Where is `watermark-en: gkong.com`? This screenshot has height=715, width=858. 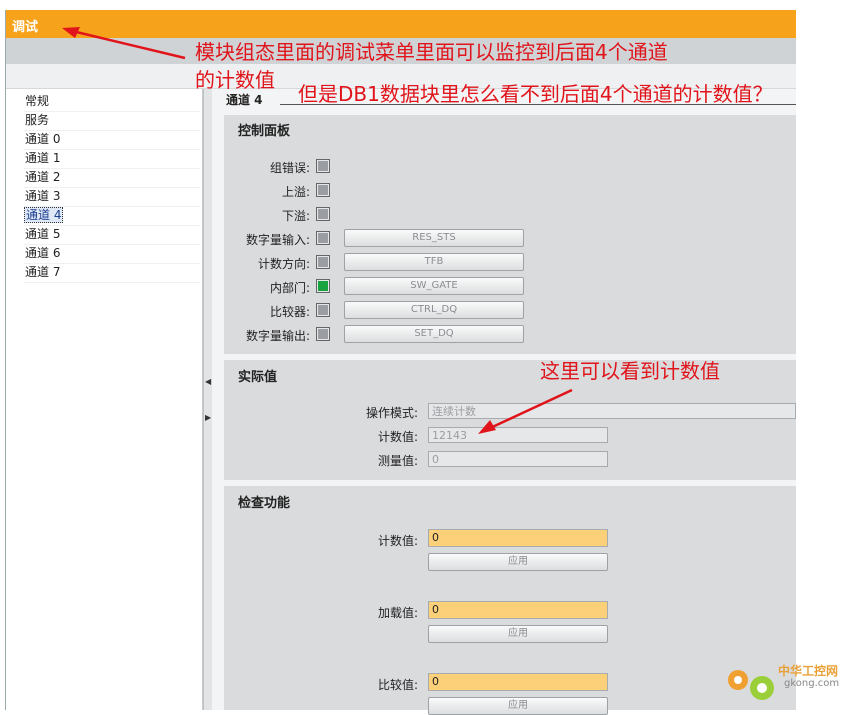
watermark-en: gkong.com is located at coordinates (812, 683).